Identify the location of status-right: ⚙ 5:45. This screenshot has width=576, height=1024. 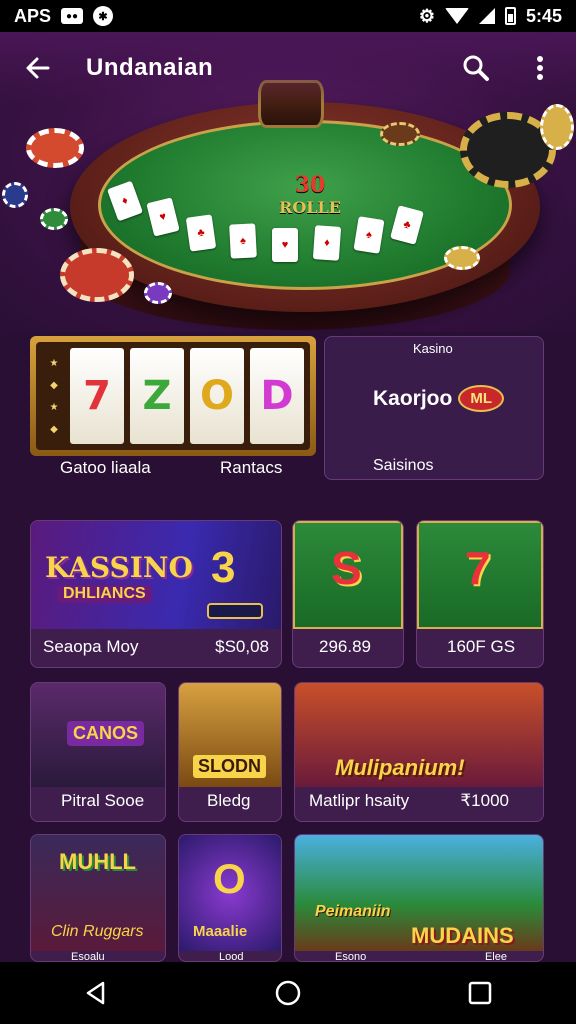
(490, 16).